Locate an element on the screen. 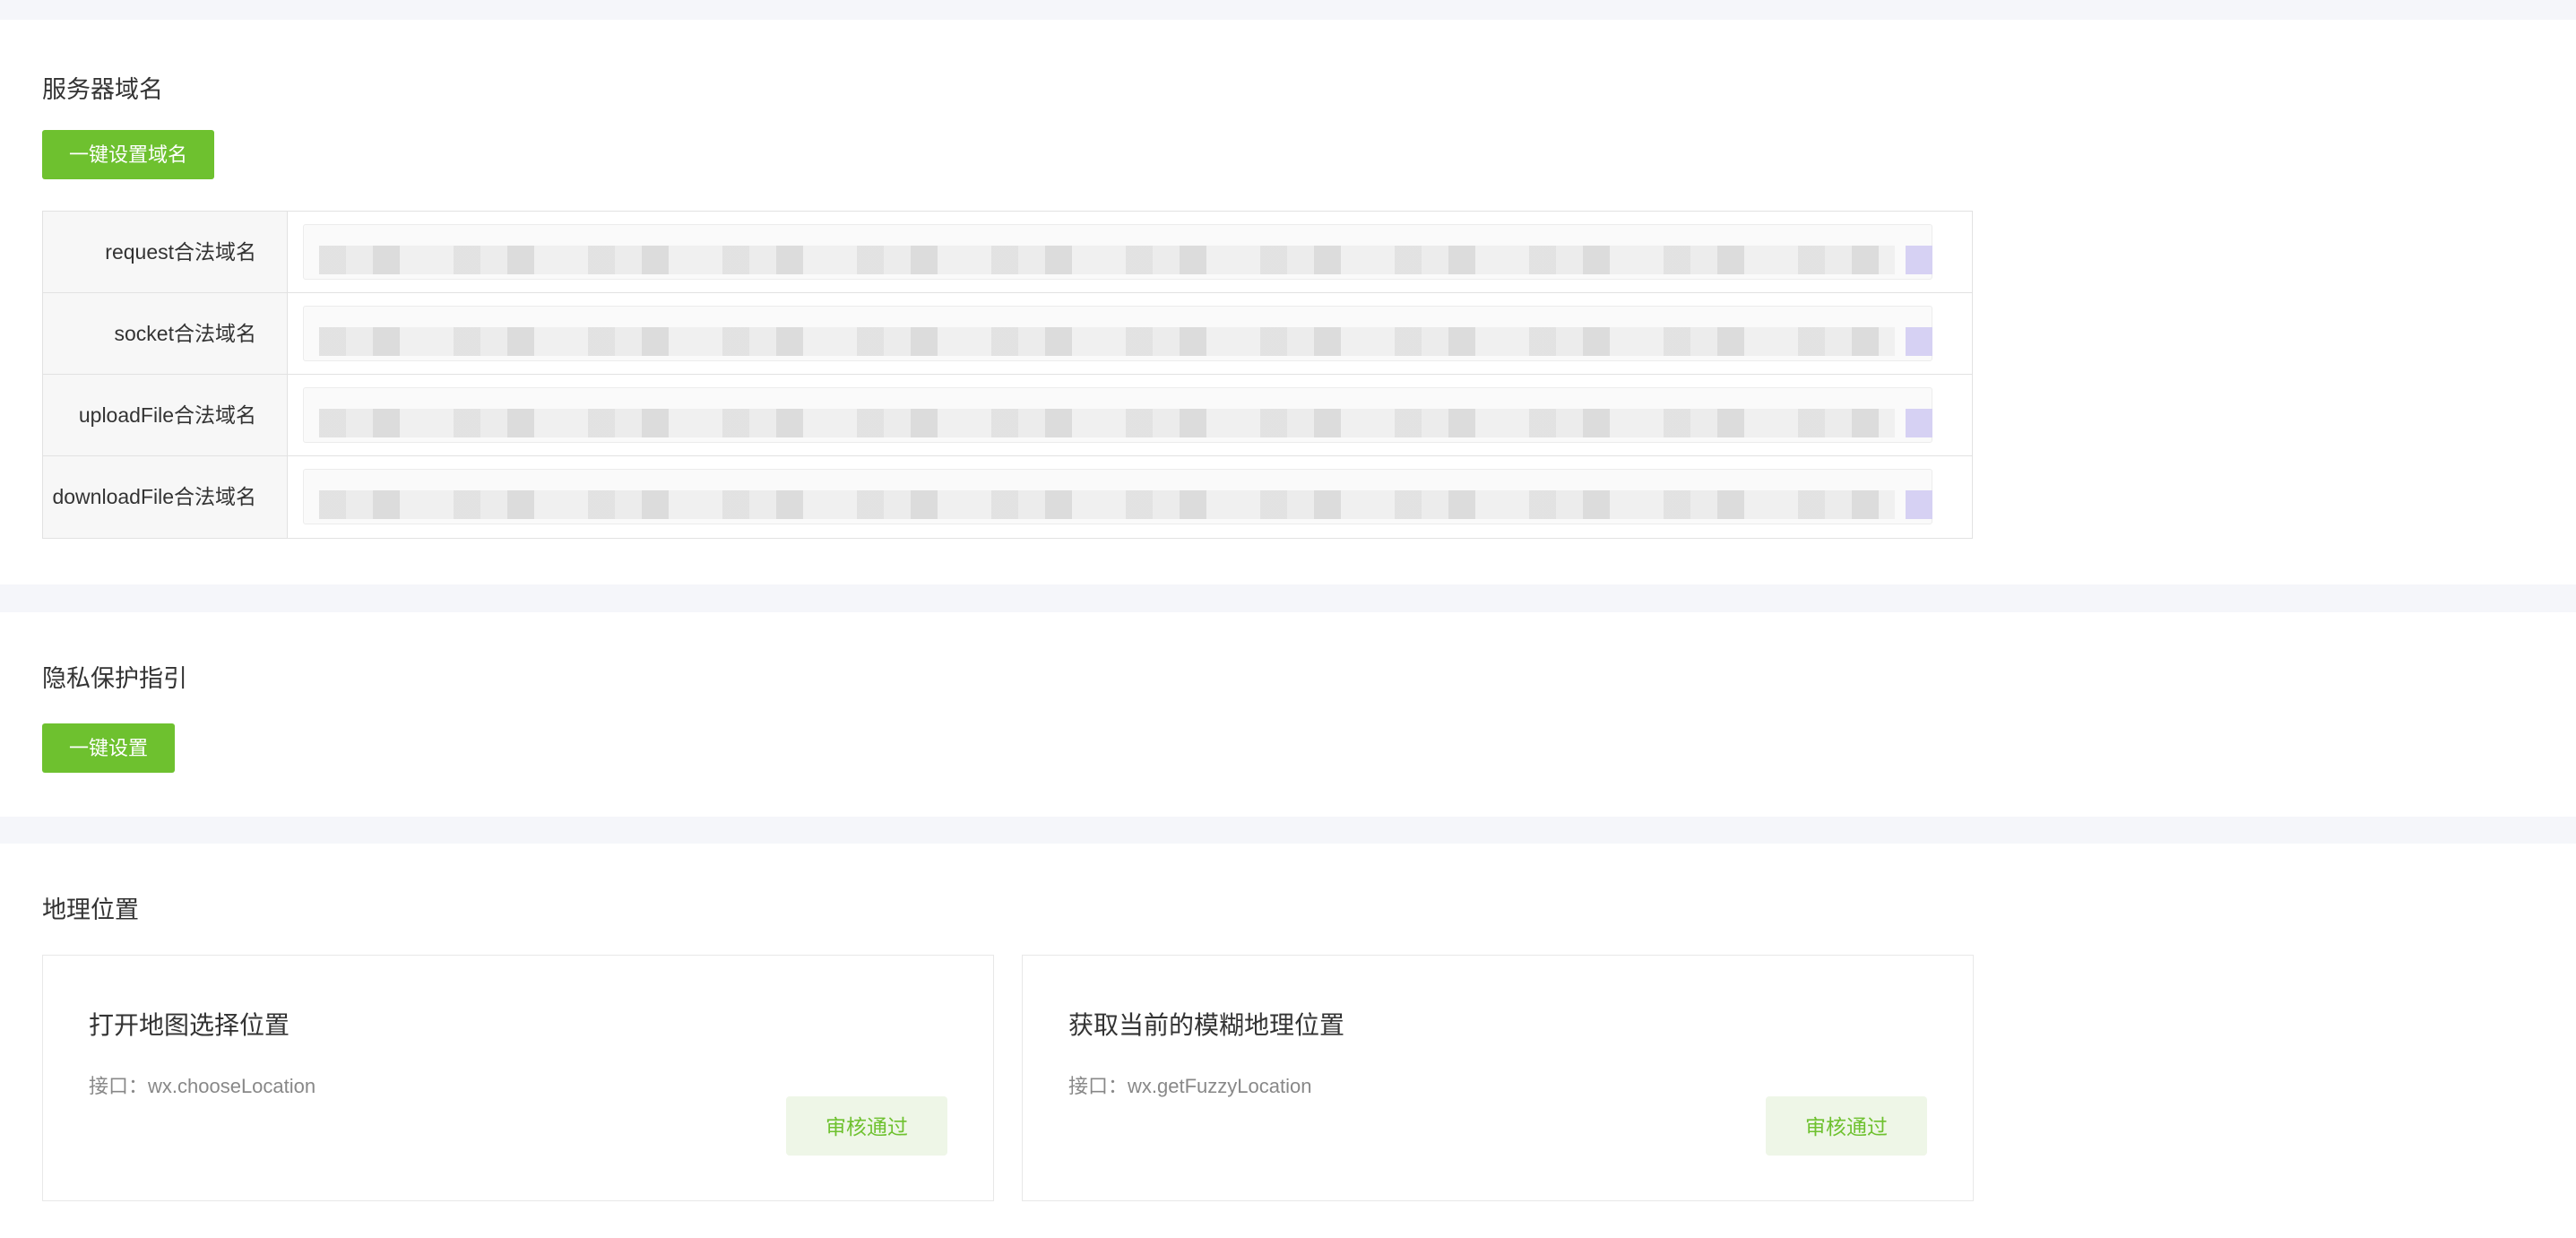 This screenshot has width=2576, height=1238. domain-row-uploadfile: uploadFile合法域名 is located at coordinates (1007, 415).